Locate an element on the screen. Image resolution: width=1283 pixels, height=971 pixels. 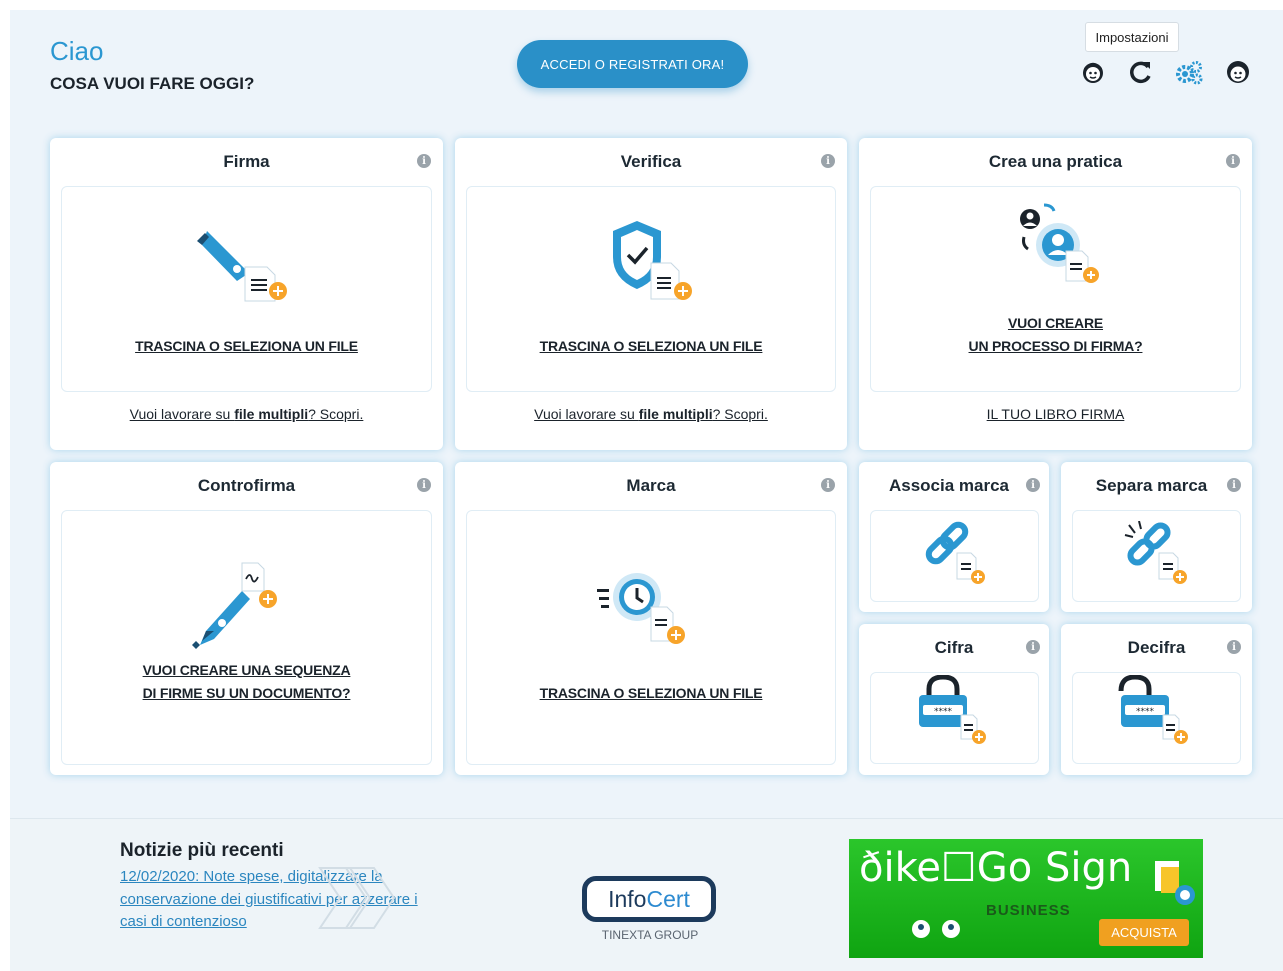
card-title: Marca is located at coordinates (651, 485).